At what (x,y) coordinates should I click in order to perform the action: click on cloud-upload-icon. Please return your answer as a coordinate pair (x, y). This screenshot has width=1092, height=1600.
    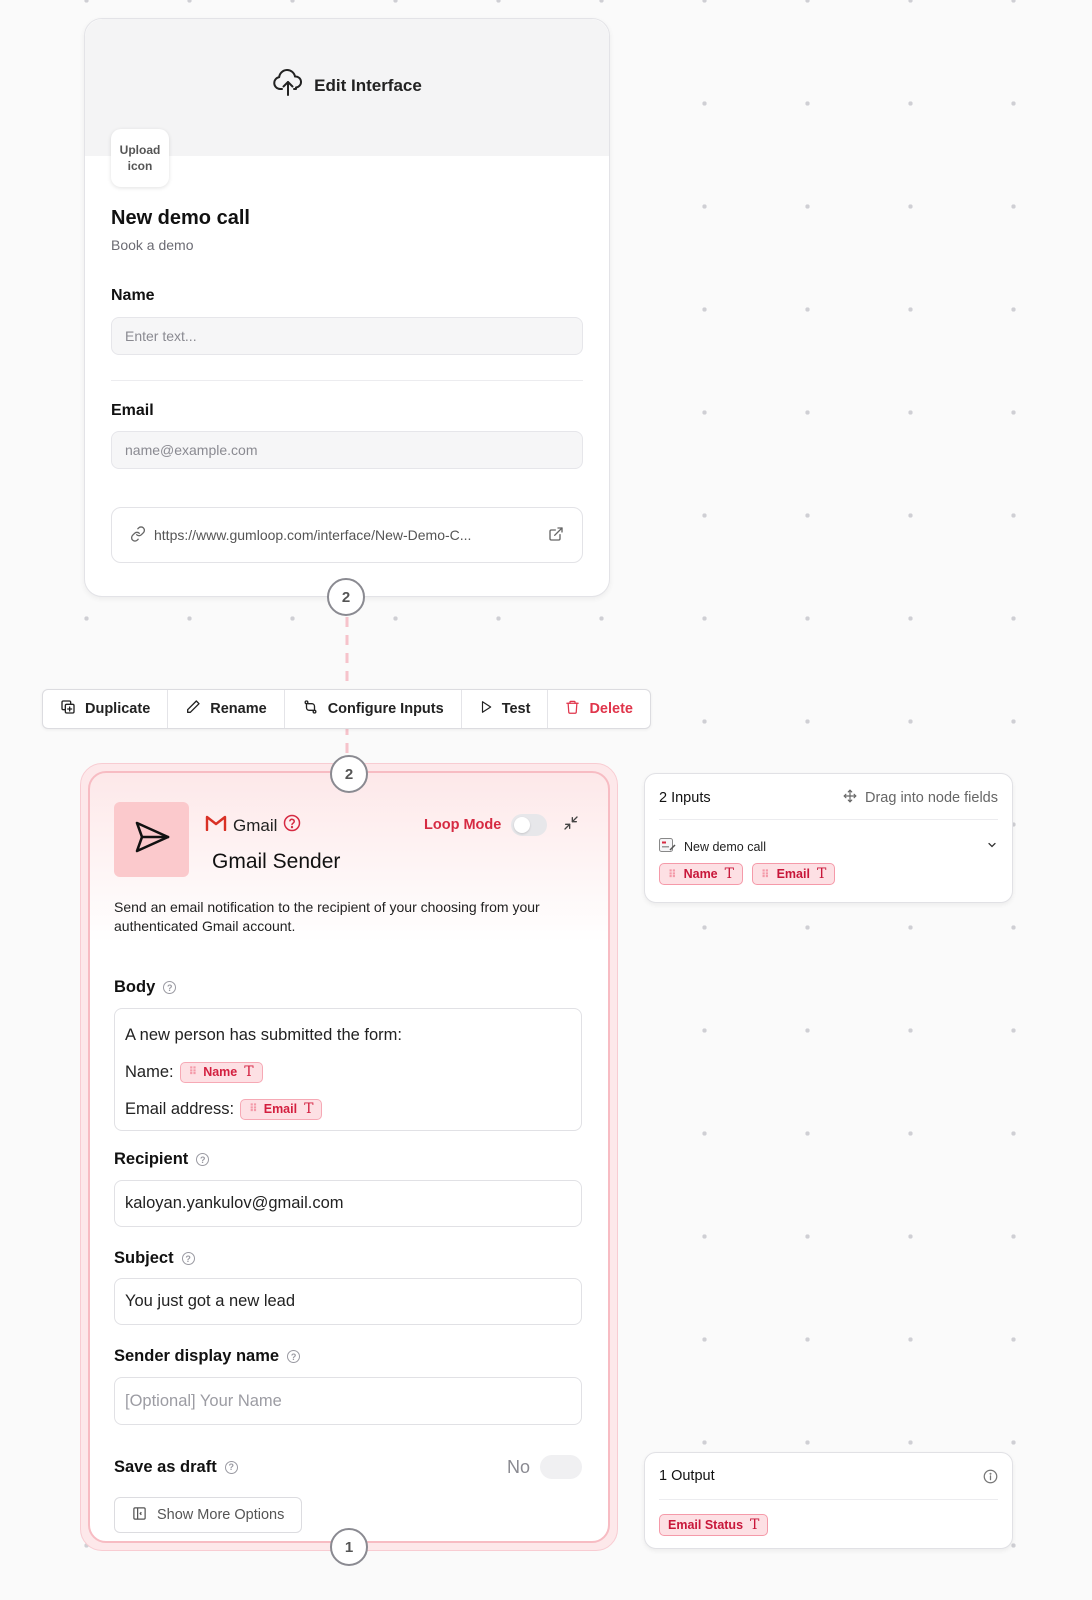
    Looking at the image, I should click on (288, 85).